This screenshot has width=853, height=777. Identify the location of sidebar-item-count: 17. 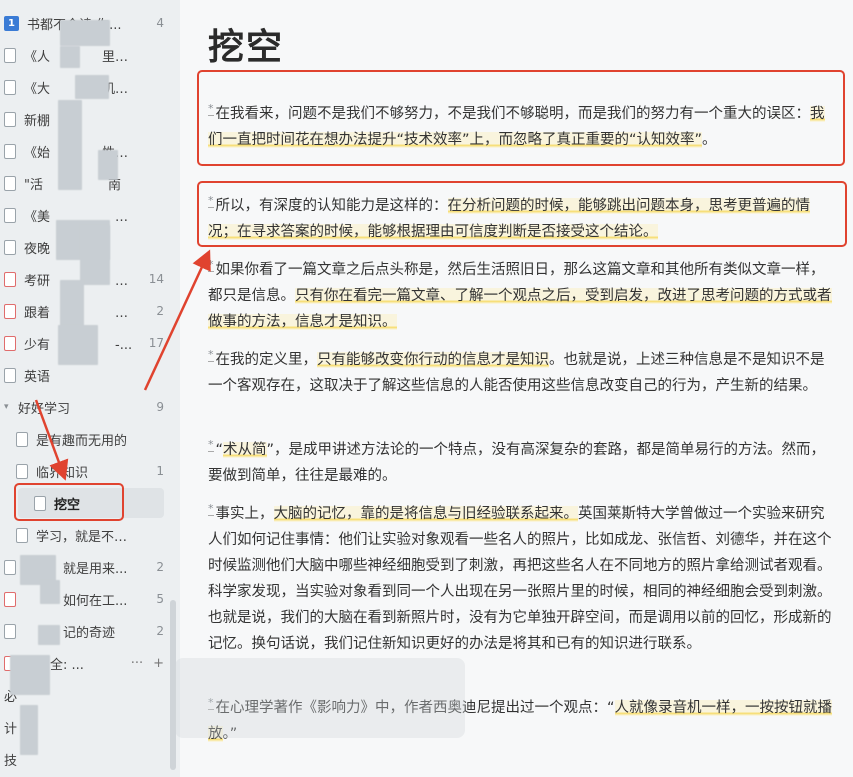
(156, 343).